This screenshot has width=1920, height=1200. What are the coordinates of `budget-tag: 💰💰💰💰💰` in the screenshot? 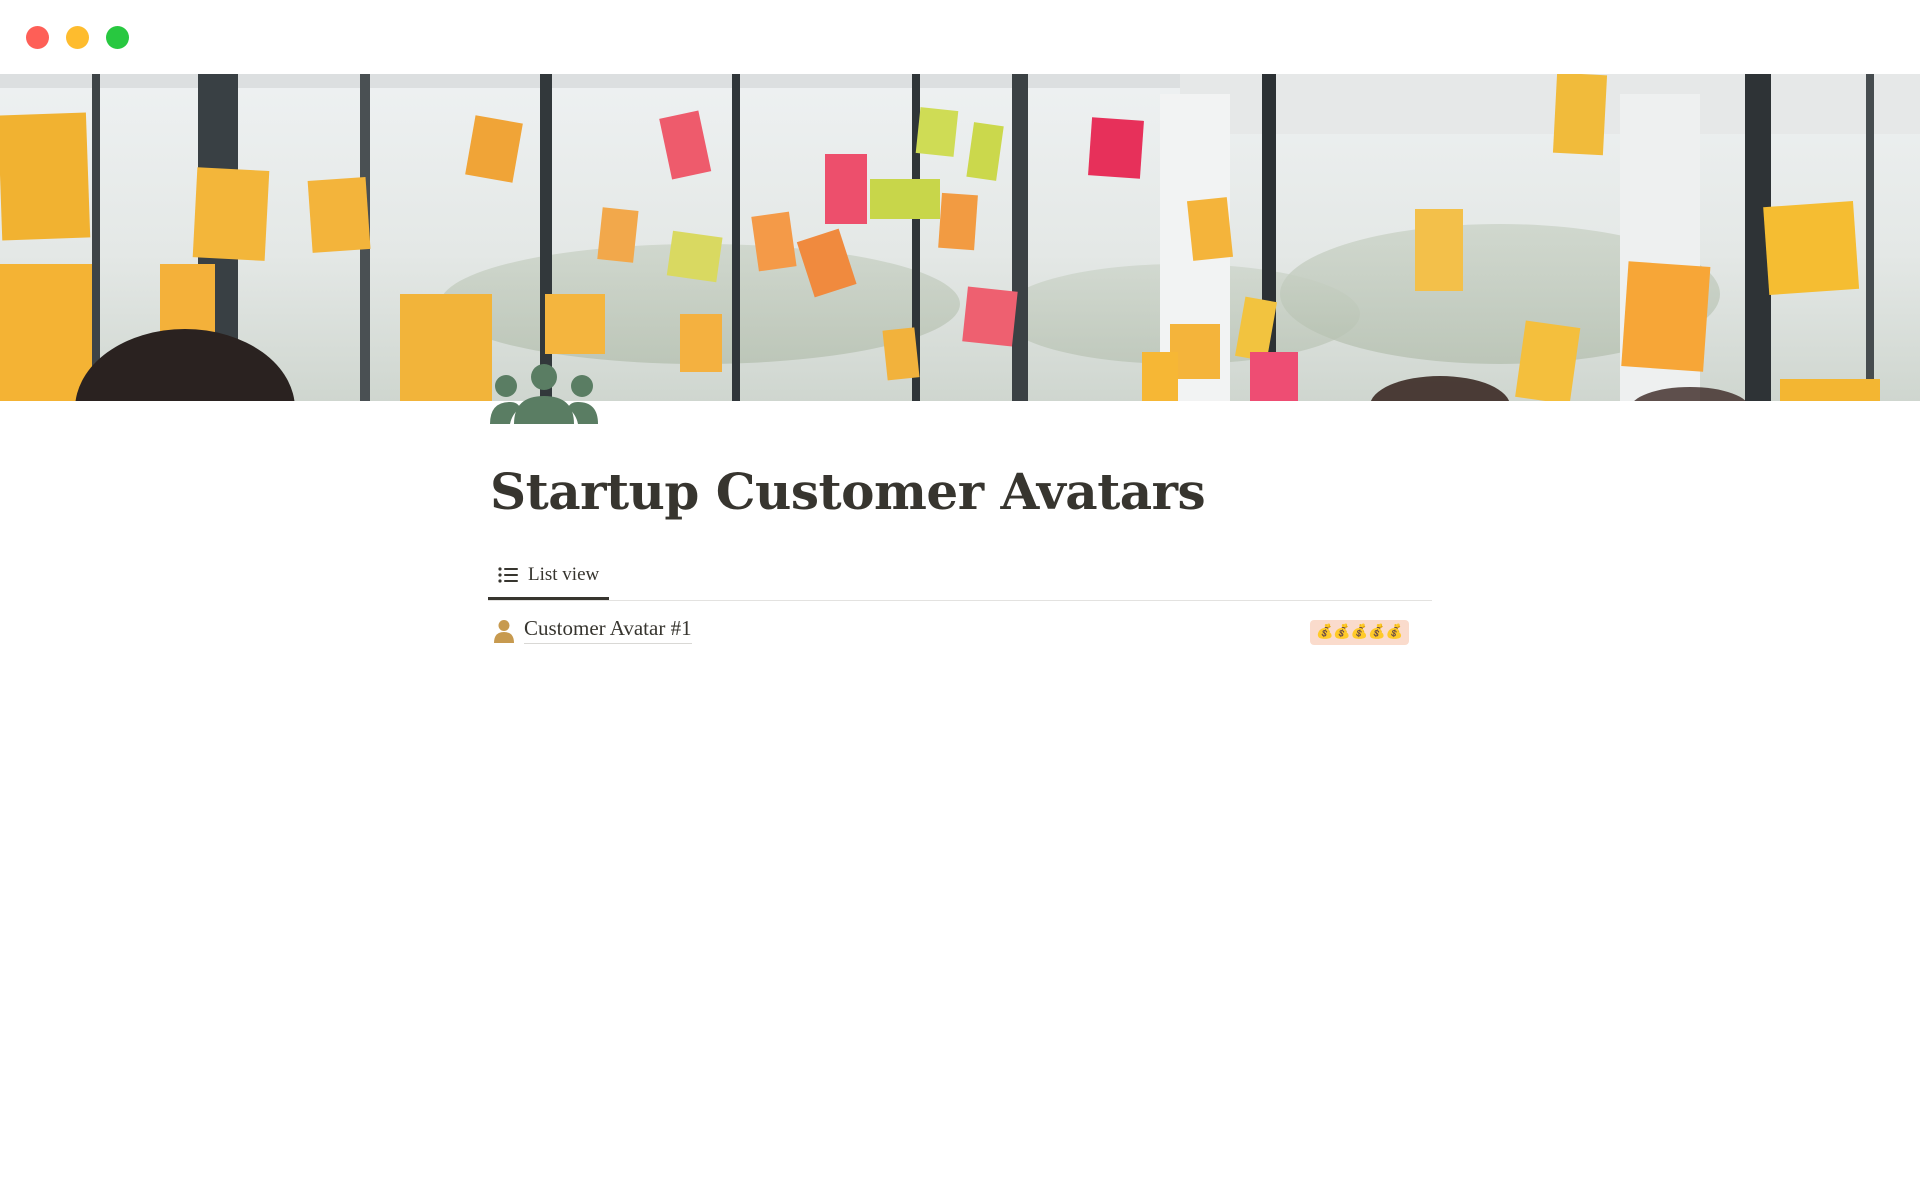 It's located at (1360, 632).